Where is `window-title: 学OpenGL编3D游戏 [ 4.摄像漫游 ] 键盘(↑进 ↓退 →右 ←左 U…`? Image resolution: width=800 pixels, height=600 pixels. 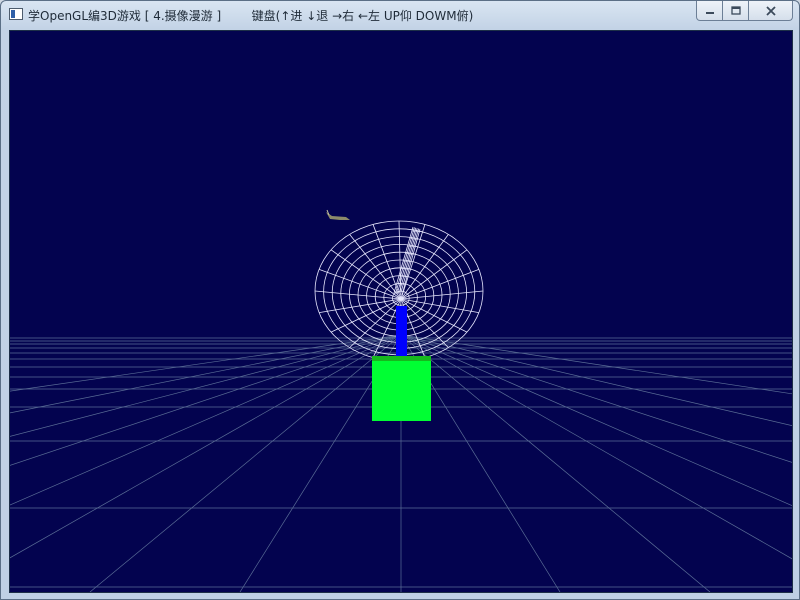 window-title: 学OpenGL编3D游戏 [ 4.摄像漫游 ] 键盘(↑进 ↓退 →右 ←左 U… is located at coordinates (251, 16).